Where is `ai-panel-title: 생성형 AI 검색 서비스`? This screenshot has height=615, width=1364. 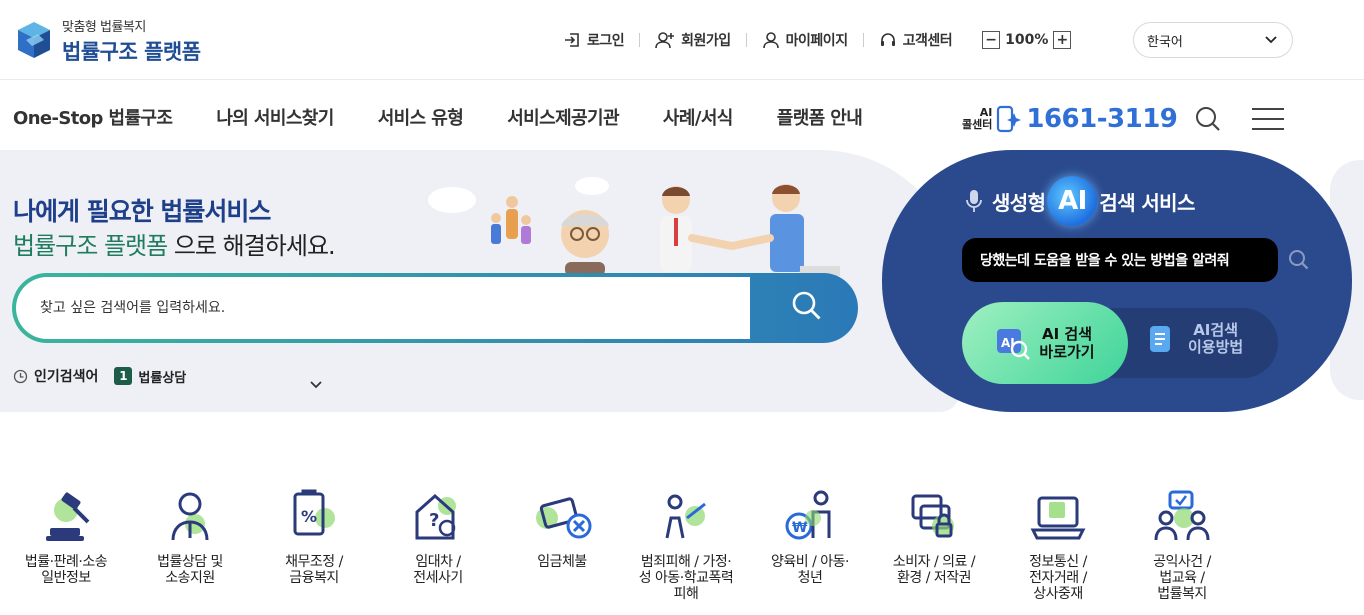 ai-panel-title: 생성형 AI 검색 서비스 is located at coordinates (1079, 201).